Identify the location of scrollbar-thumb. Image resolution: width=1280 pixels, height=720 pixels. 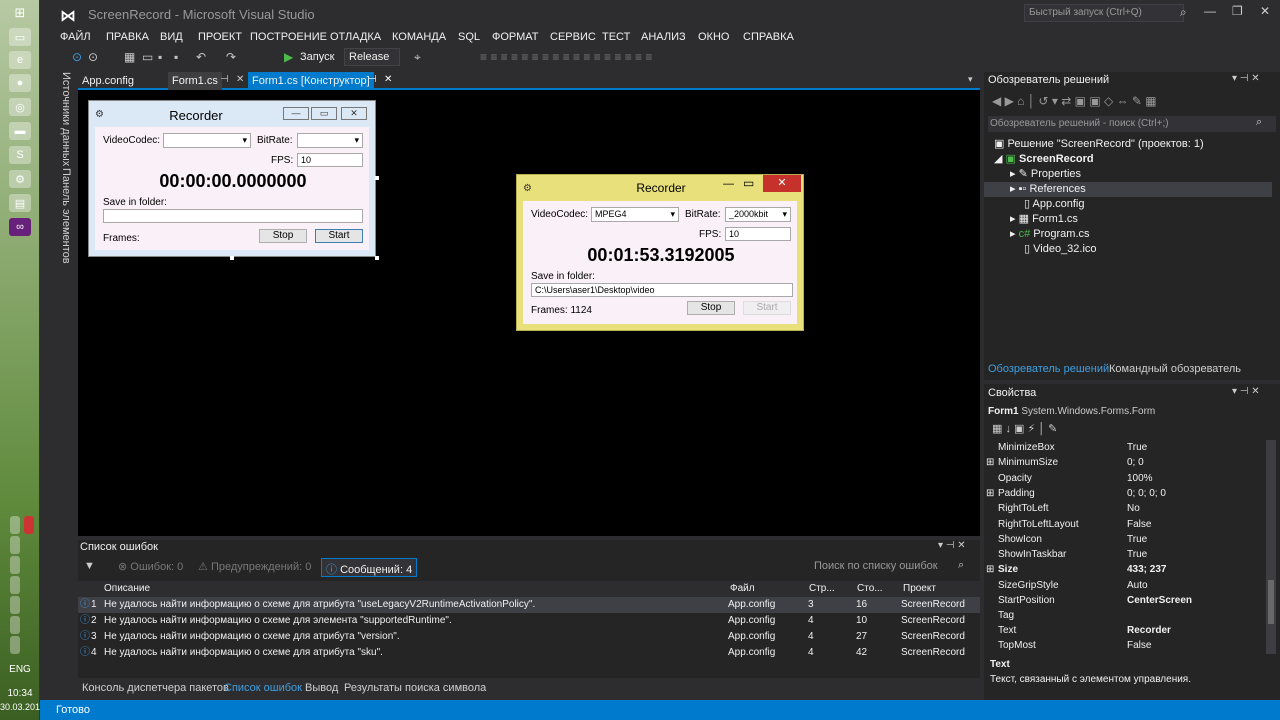
(1271, 602).